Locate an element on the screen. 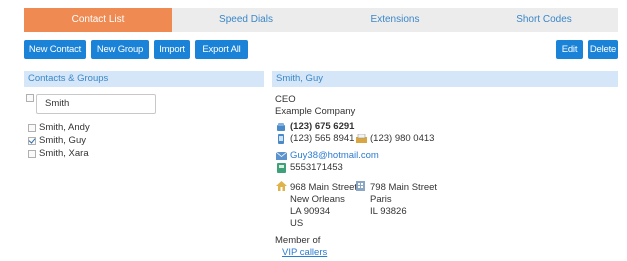  list-item: Smith, Andy is located at coordinates (59, 127).